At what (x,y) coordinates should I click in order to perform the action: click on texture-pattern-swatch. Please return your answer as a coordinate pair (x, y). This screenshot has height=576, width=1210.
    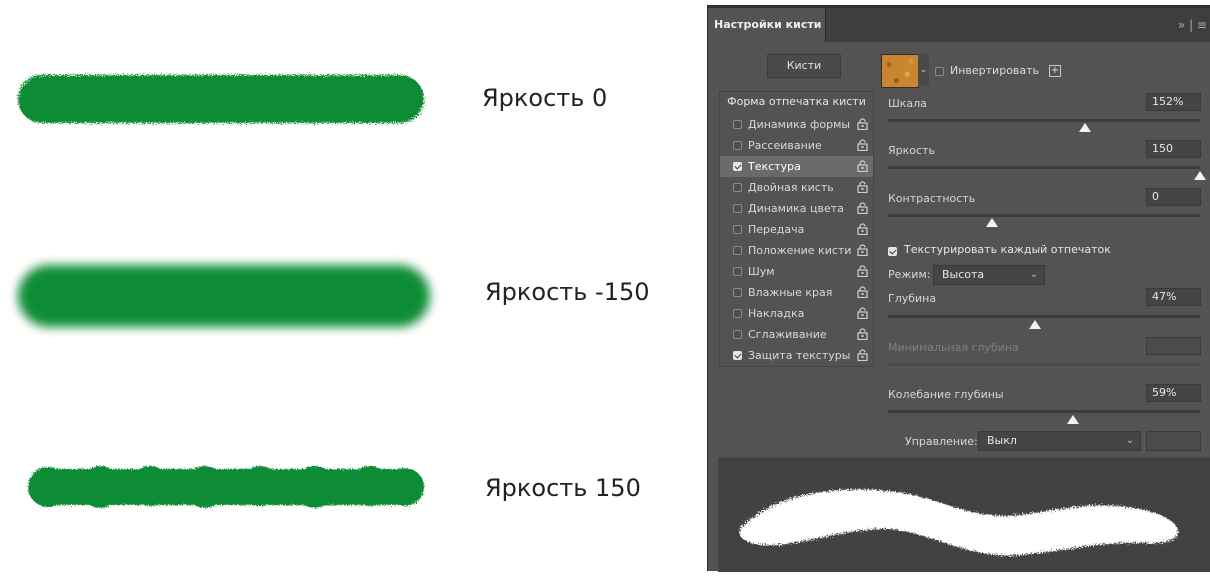
    Looking at the image, I should click on (900, 71).